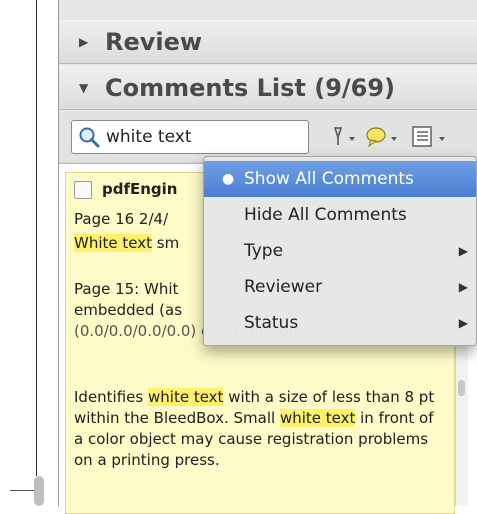  What do you see at coordinates (113, 243) in the screenshot?
I see `highlight-text: White text` at bounding box center [113, 243].